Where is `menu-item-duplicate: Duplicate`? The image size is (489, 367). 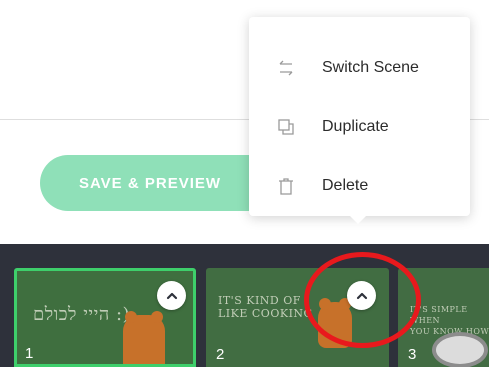
menu-item-duplicate: Duplicate is located at coordinates (359, 126).